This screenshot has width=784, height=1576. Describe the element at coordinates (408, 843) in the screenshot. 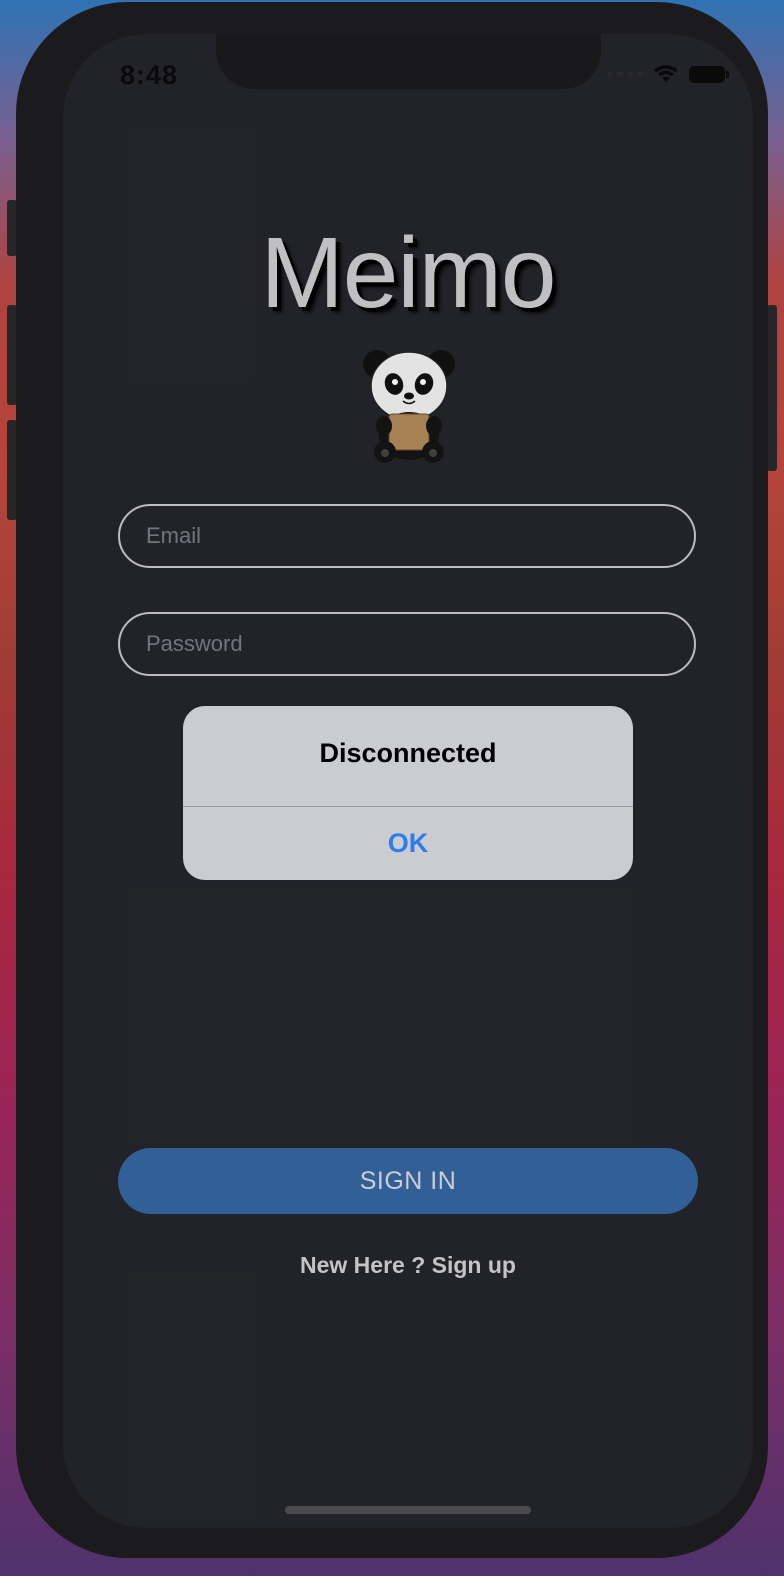

I see `ok-button: OK` at that location.